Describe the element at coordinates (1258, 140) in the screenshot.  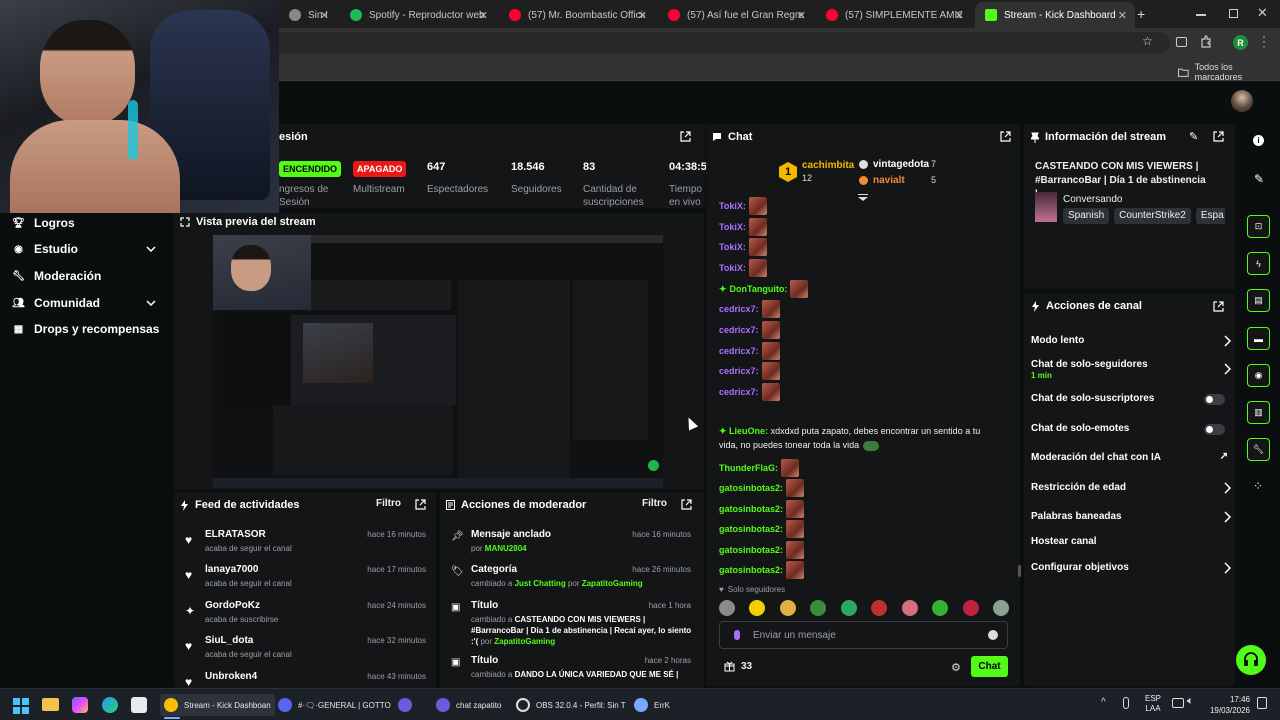
I see `info-icon: i` at that location.